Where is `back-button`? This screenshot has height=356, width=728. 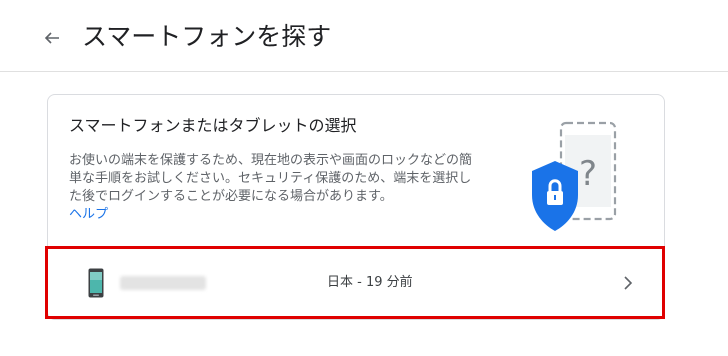
back-button is located at coordinates (52, 38).